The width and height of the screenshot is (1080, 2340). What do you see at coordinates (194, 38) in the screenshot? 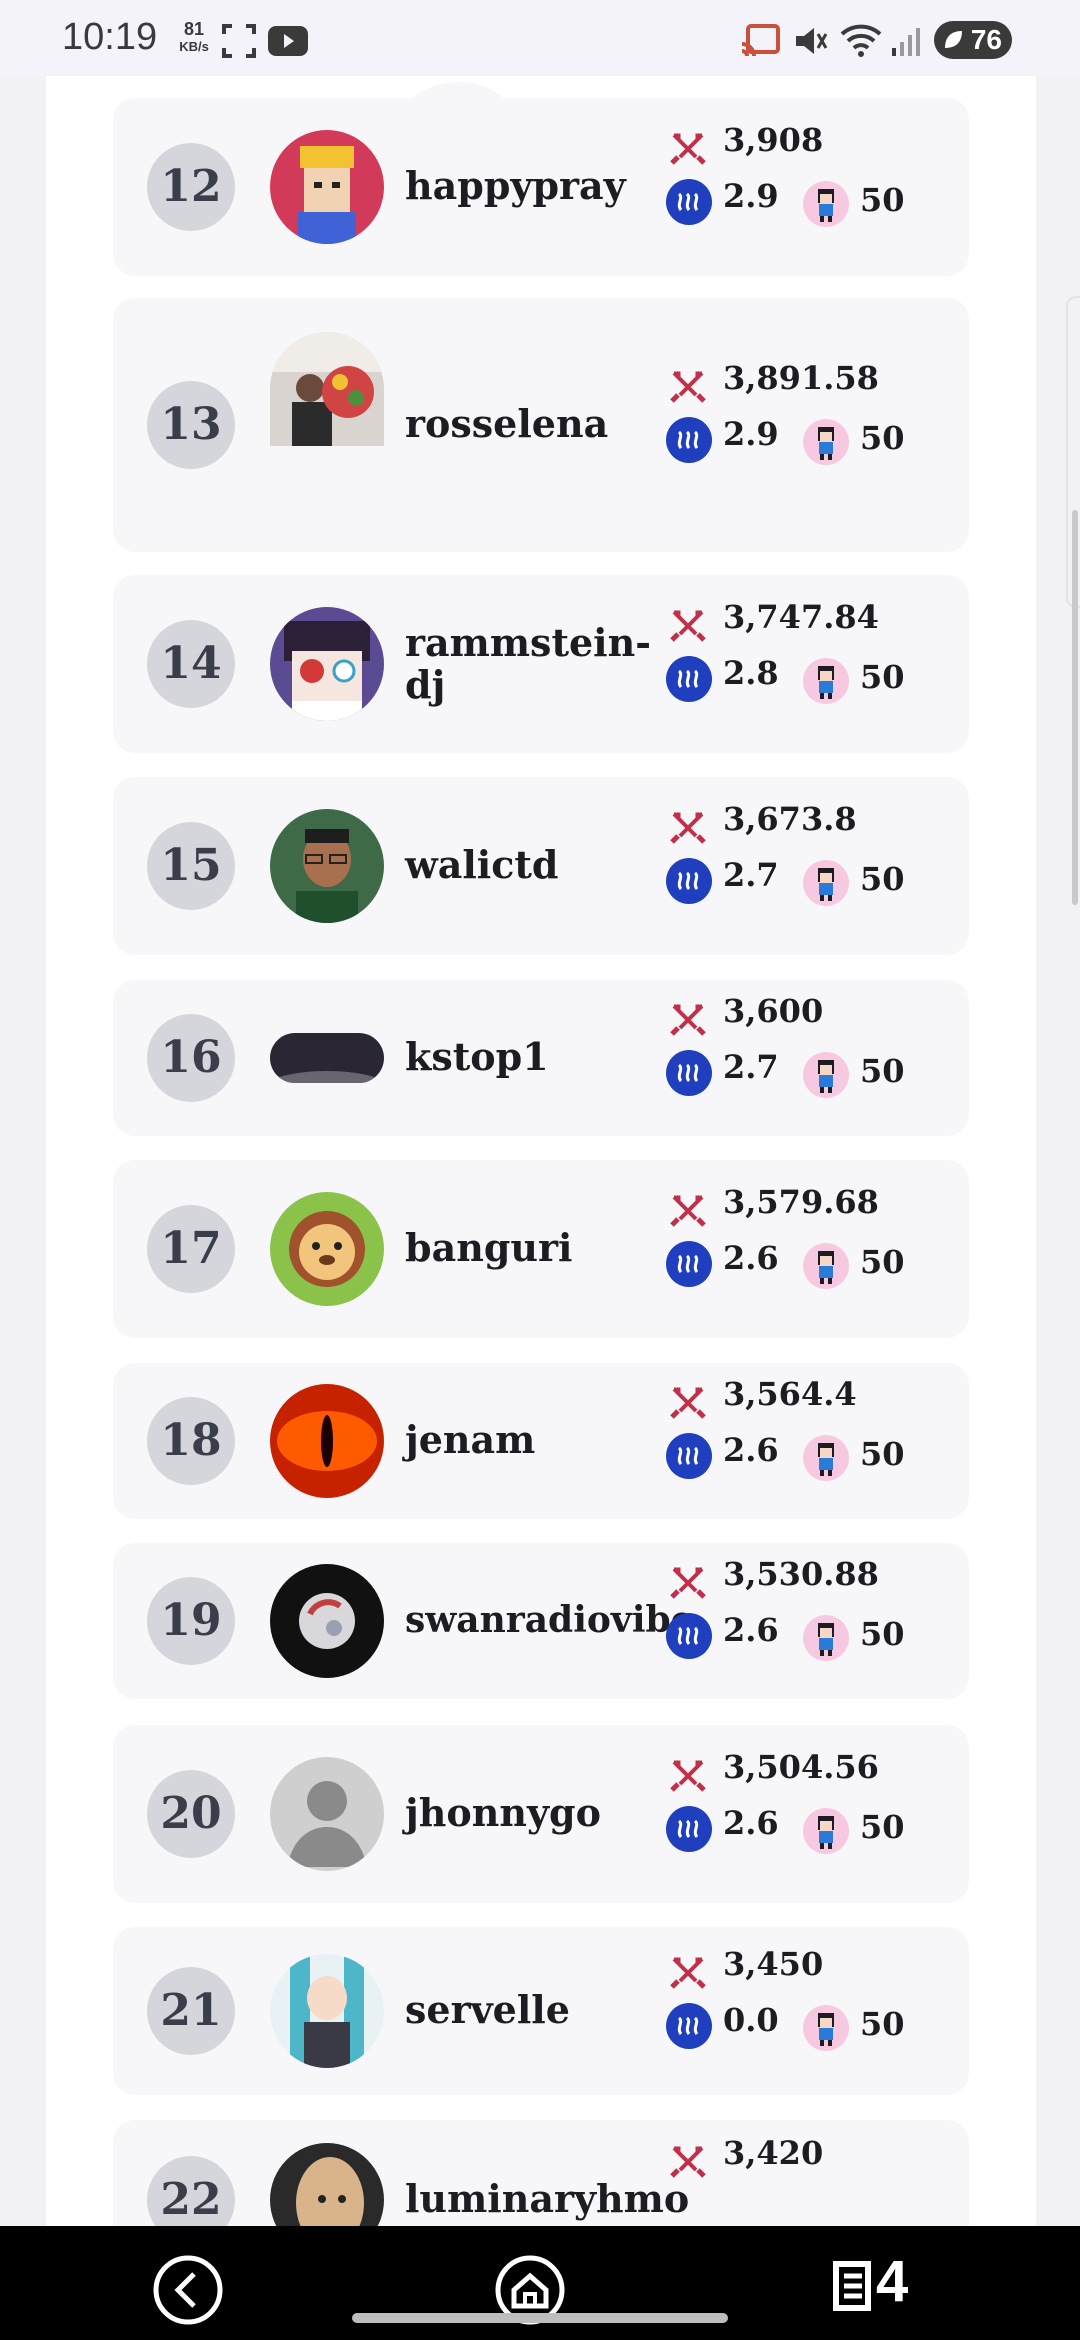
I see `network-speed: 81 KB/s` at bounding box center [194, 38].